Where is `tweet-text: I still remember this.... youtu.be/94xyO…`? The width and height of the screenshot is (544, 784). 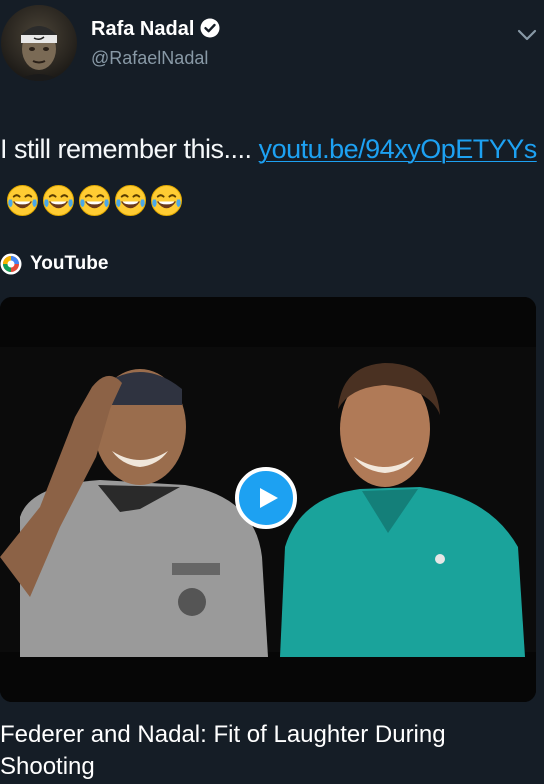
tweet-text: I still remember this.... youtu.be/94xyO… is located at coordinates (270, 174).